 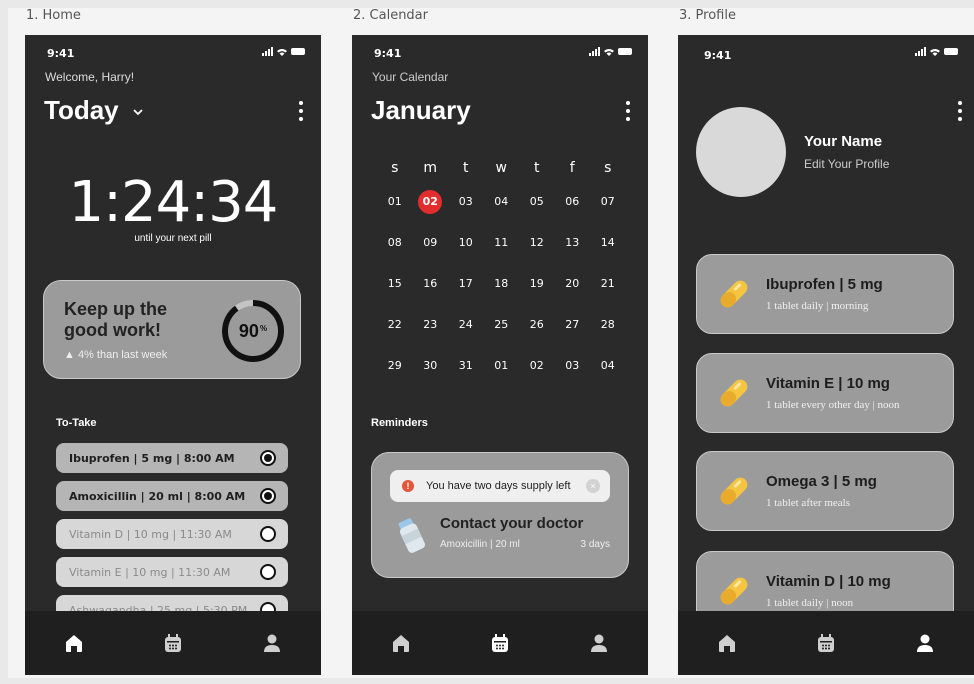 I want to click on home-icon, so click(x=401, y=643).